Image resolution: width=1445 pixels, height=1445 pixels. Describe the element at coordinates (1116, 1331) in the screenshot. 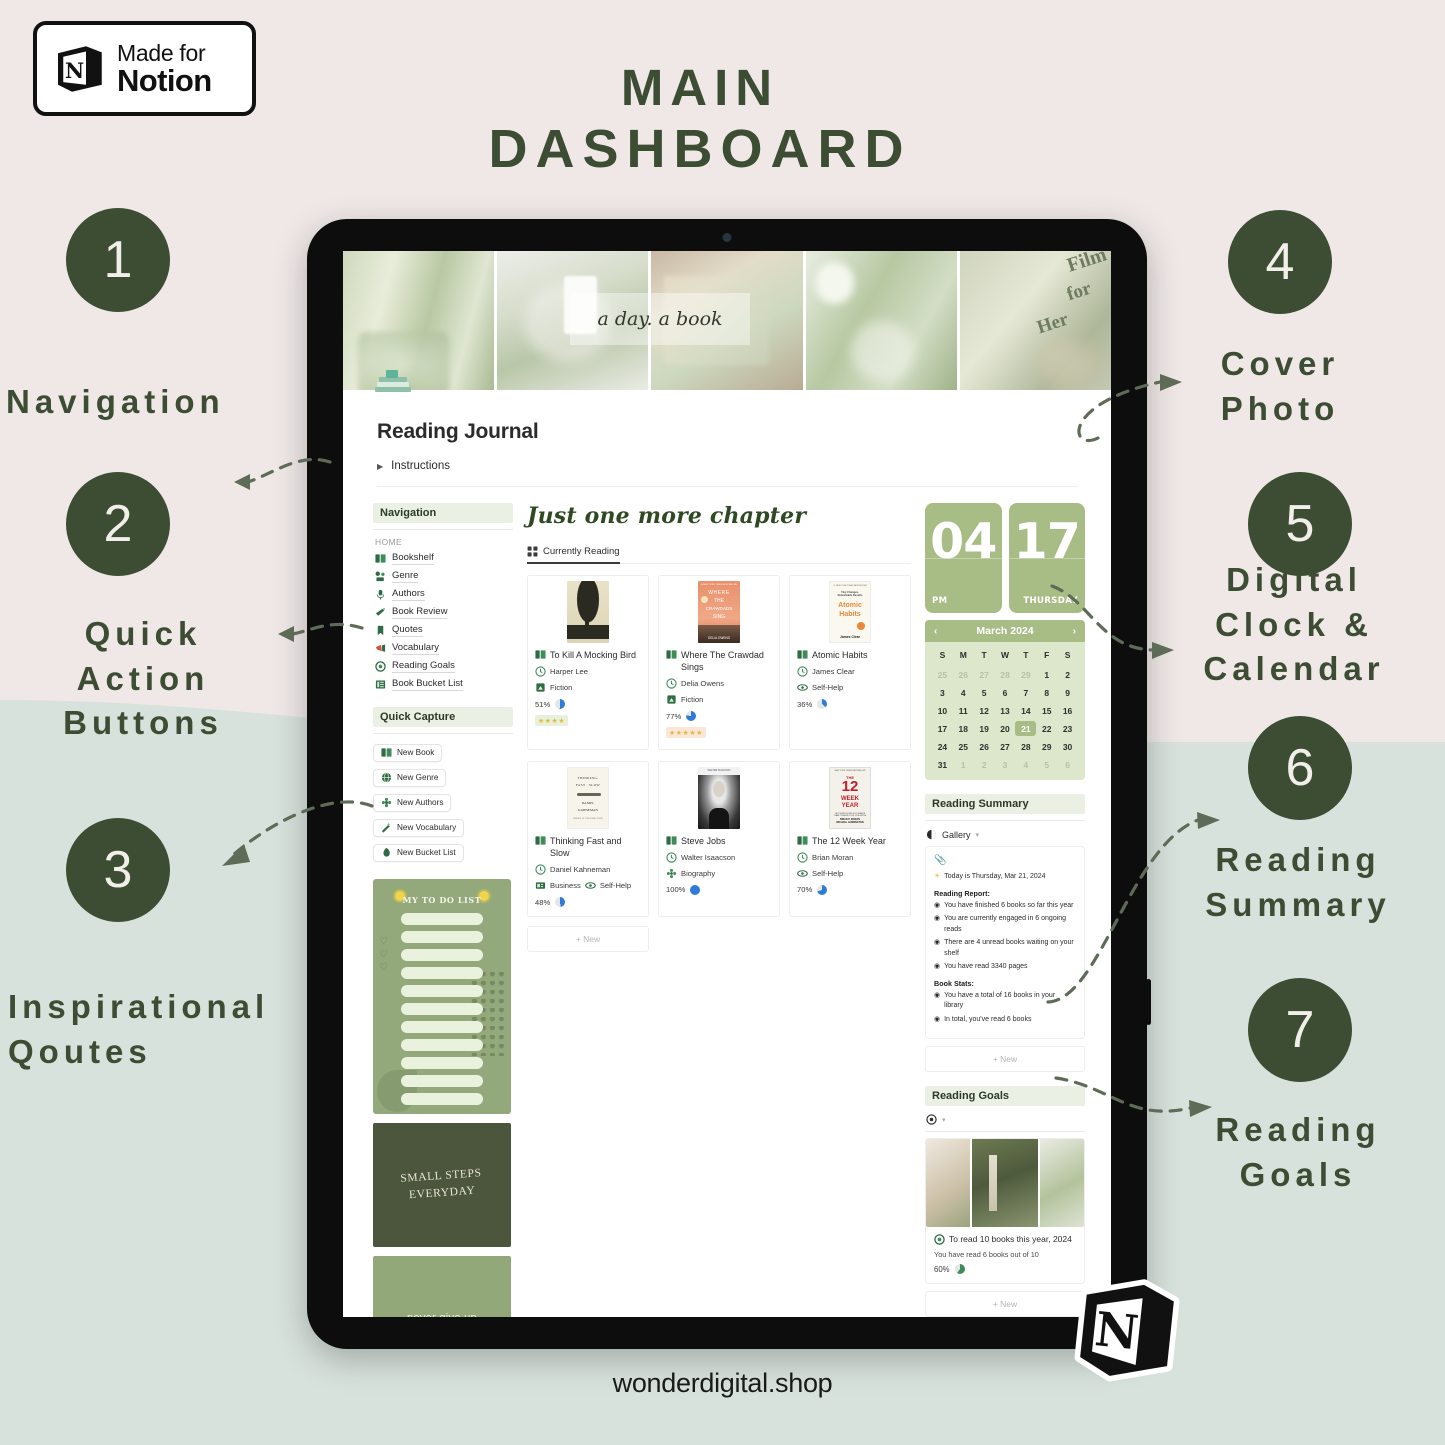

I see `svg-text: N` at that location.